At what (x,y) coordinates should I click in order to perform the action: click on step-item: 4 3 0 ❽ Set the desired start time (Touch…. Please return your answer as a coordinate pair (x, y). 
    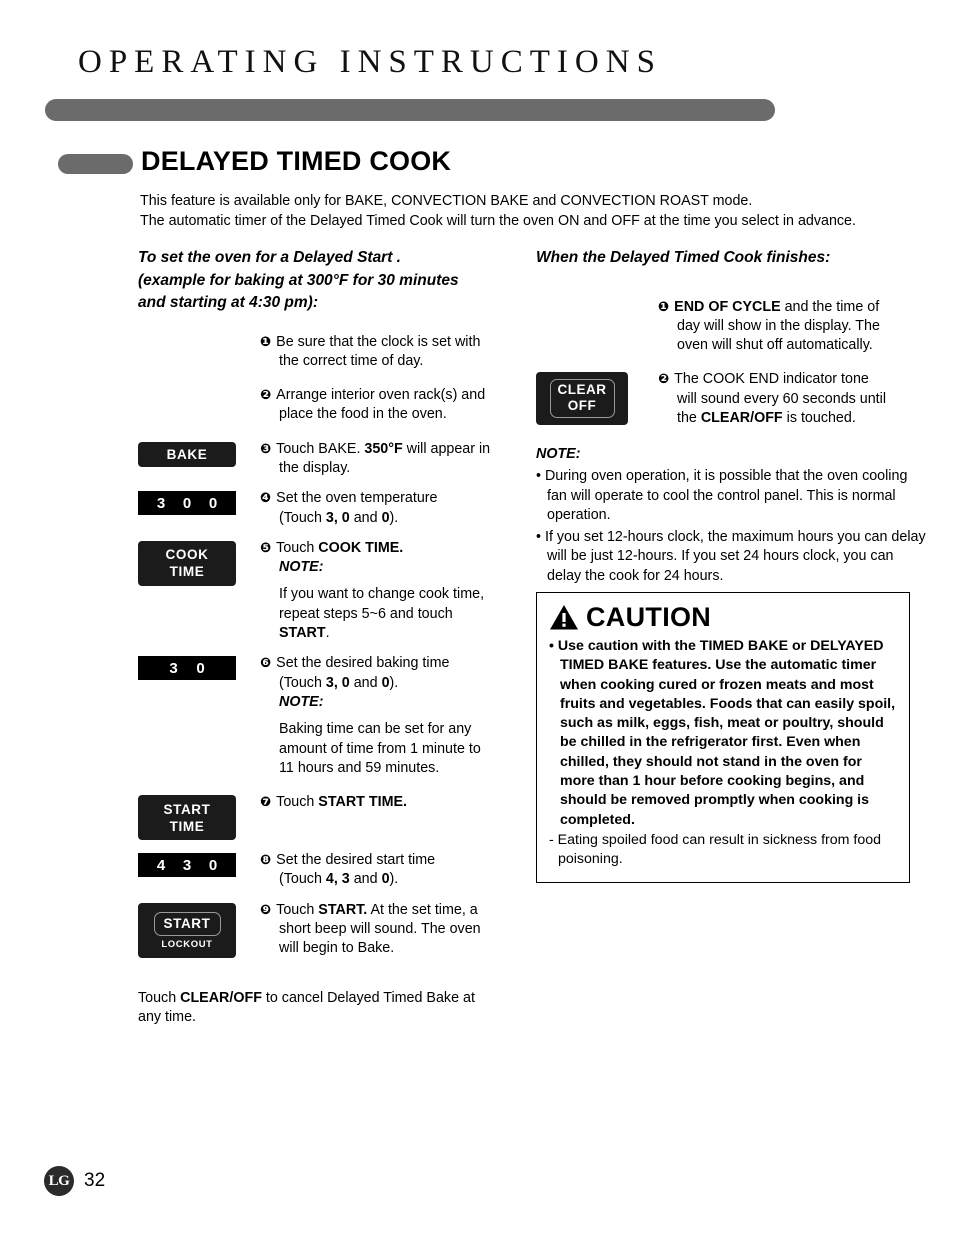
    Looking at the image, I should click on (334, 870).